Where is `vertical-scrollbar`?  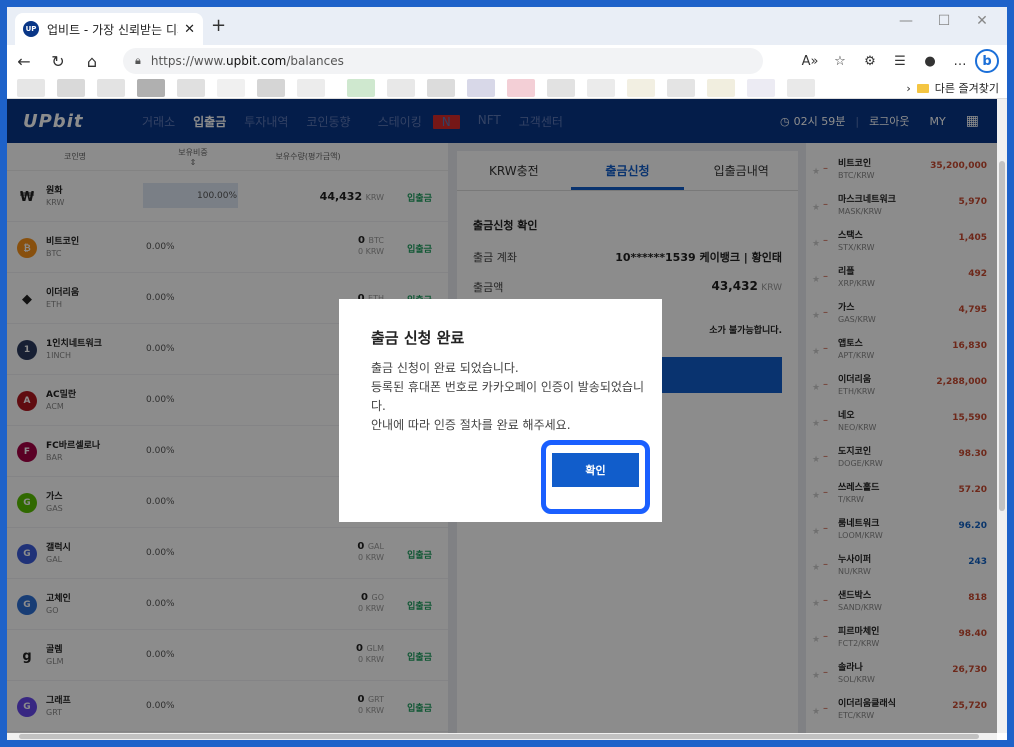 vertical-scrollbar is located at coordinates (1002, 416).